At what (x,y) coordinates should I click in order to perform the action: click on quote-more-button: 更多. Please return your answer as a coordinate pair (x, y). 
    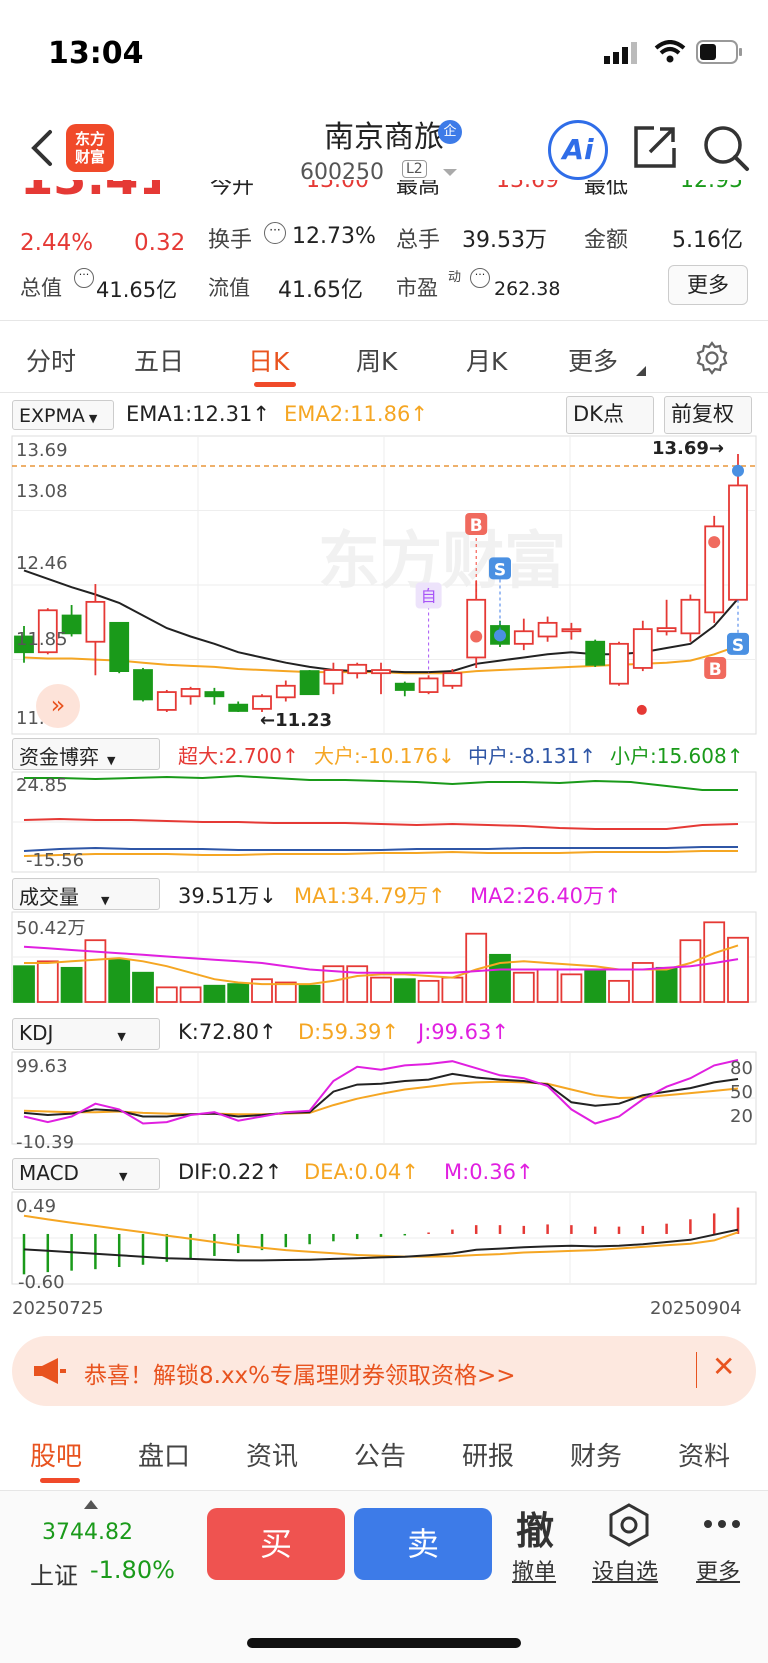
    Looking at the image, I should click on (708, 285).